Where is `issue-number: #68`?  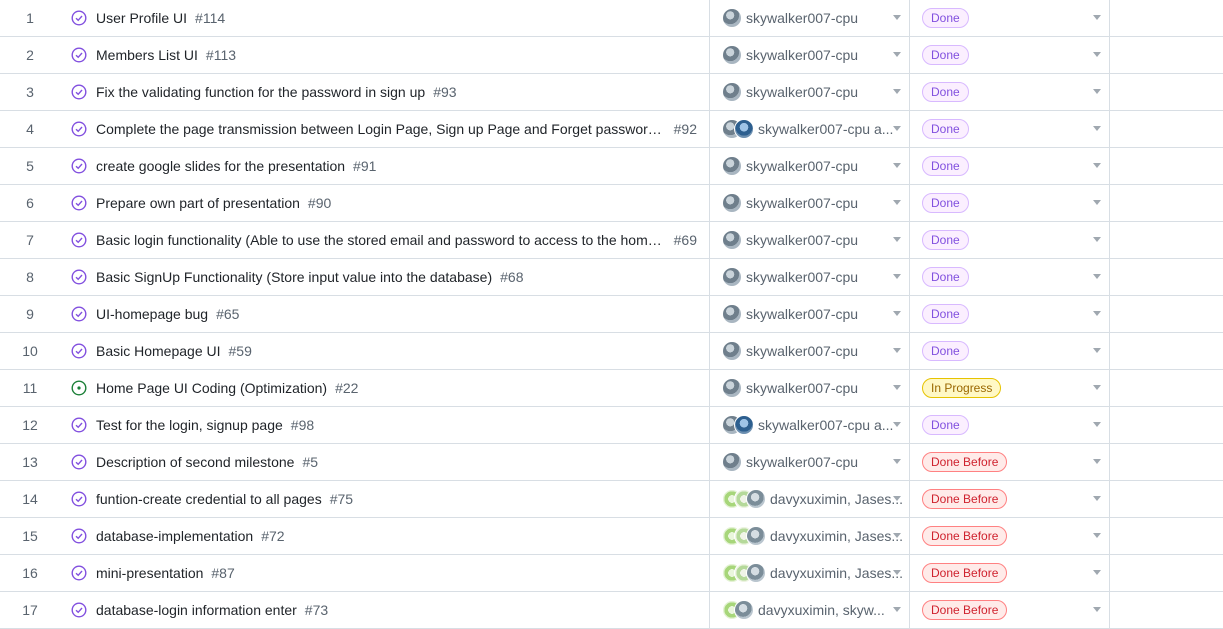 issue-number: #68 is located at coordinates (511, 277).